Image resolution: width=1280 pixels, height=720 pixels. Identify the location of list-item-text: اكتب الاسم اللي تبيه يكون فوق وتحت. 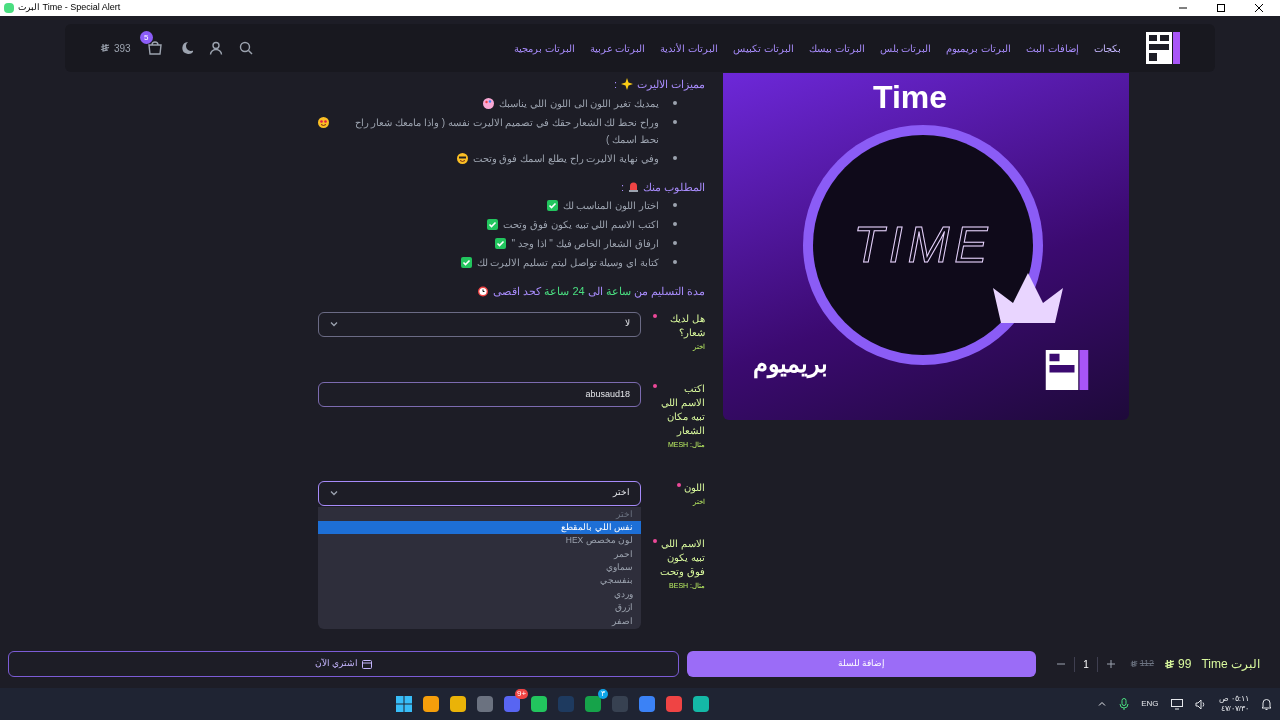
(581, 225).